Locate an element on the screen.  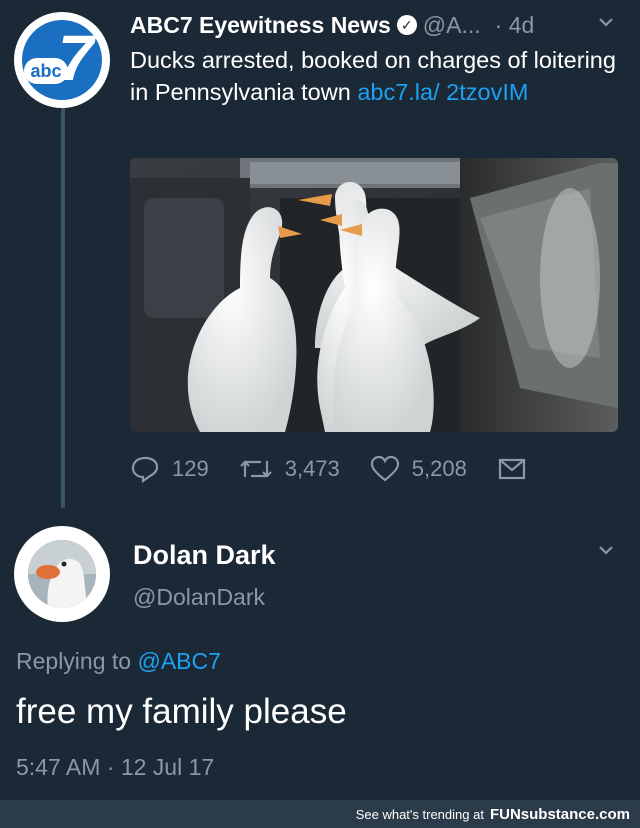
verified-check-icon: ✓ is located at coordinates (406, 25).